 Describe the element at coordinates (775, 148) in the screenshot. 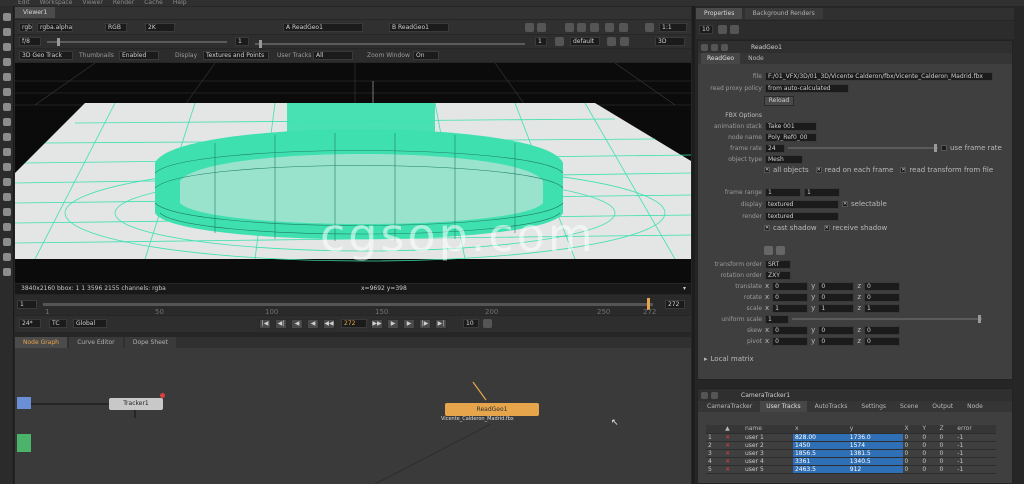

I see `frame-rate-field: 24` at that location.